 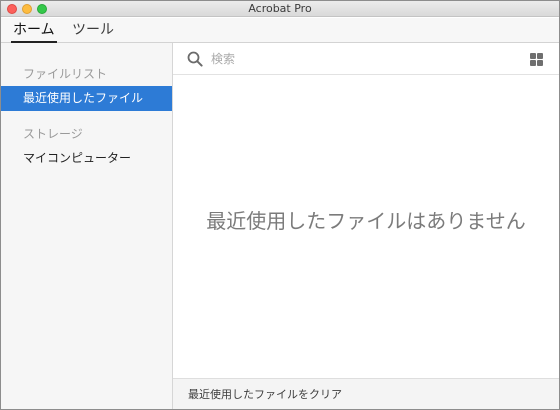 What do you see at coordinates (280, 30) in the screenshot?
I see `top-navigation: ホーム ツール` at bounding box center [280, 30].